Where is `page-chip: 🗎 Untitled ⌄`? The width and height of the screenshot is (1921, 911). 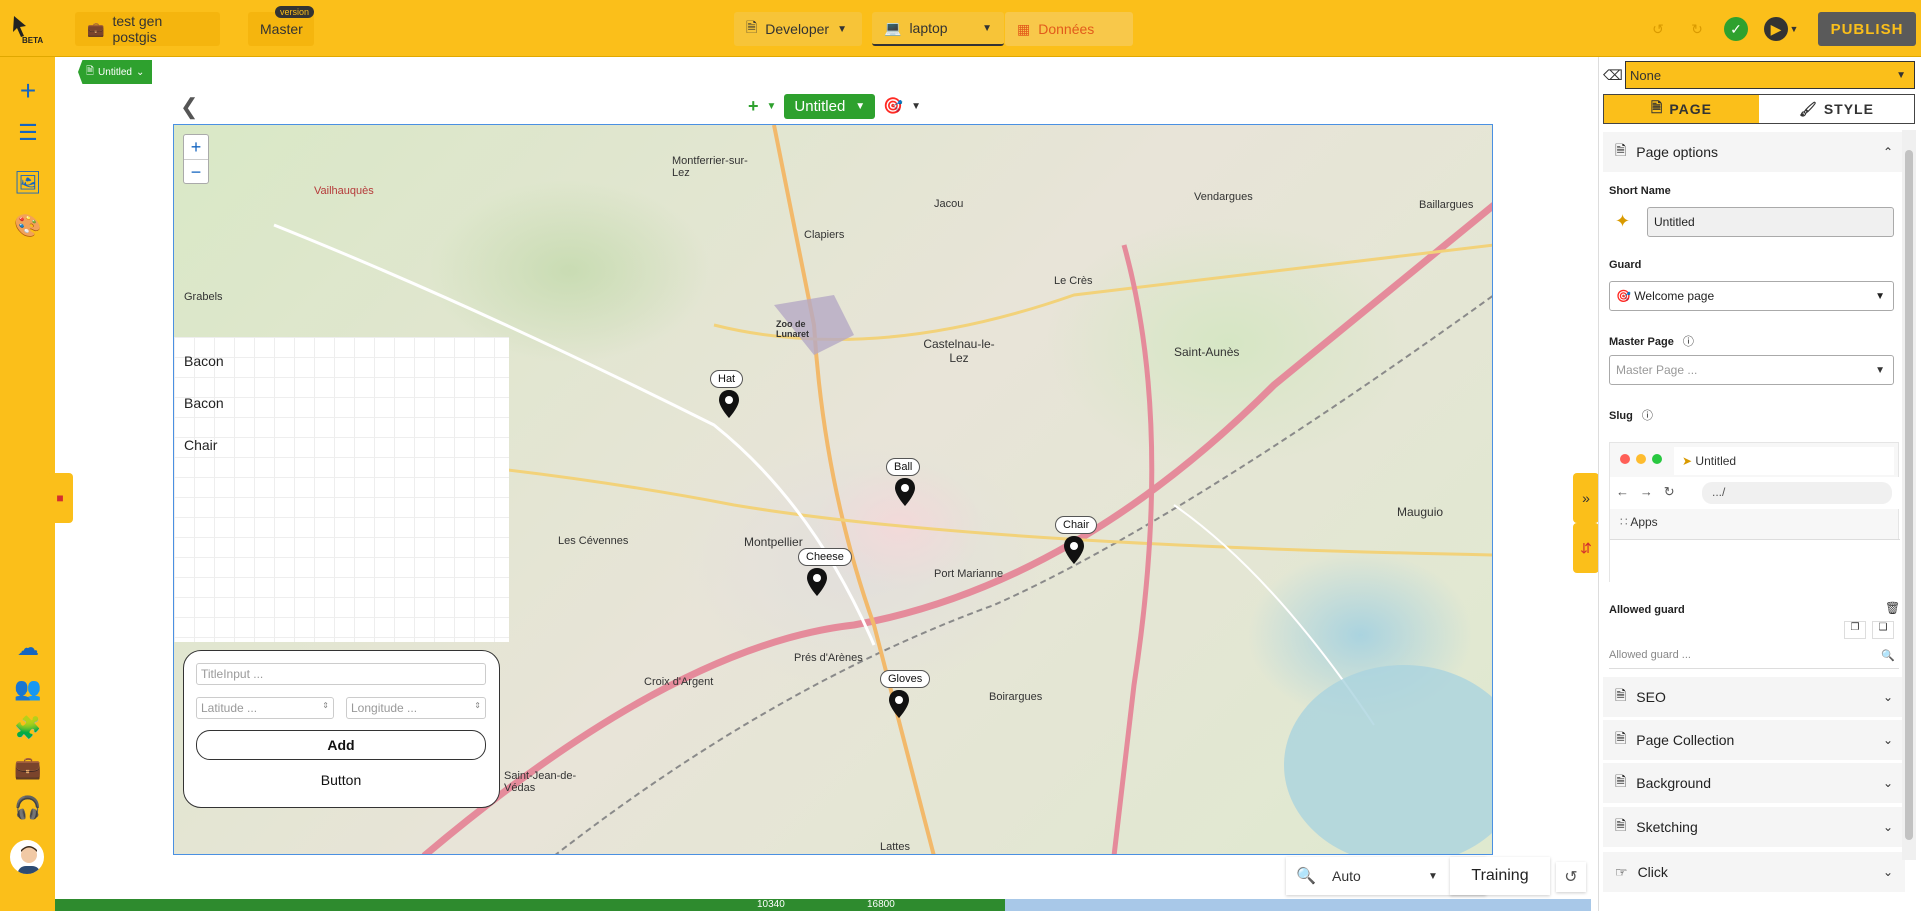
page-chip: 🗎 Untitled ⌄ is located at coordinates (115, 72).